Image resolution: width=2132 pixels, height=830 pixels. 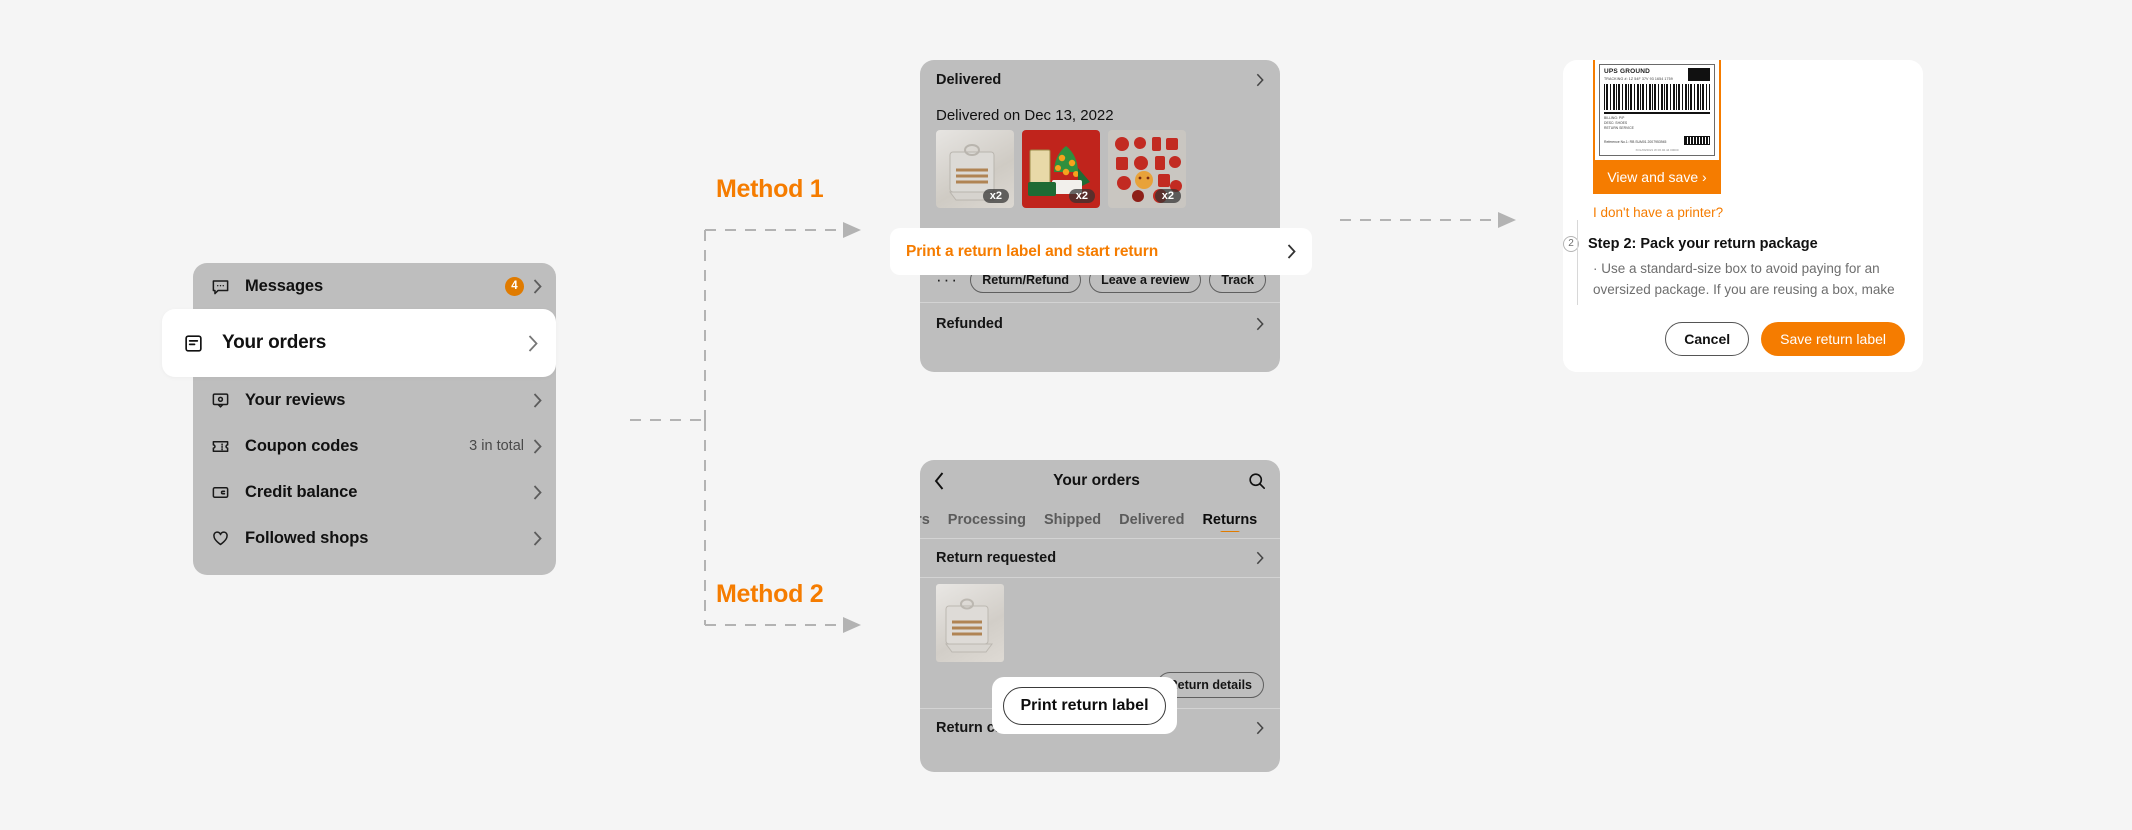 I want to click on print-return-label-button: Print return label, so click(x=1084, y=705).